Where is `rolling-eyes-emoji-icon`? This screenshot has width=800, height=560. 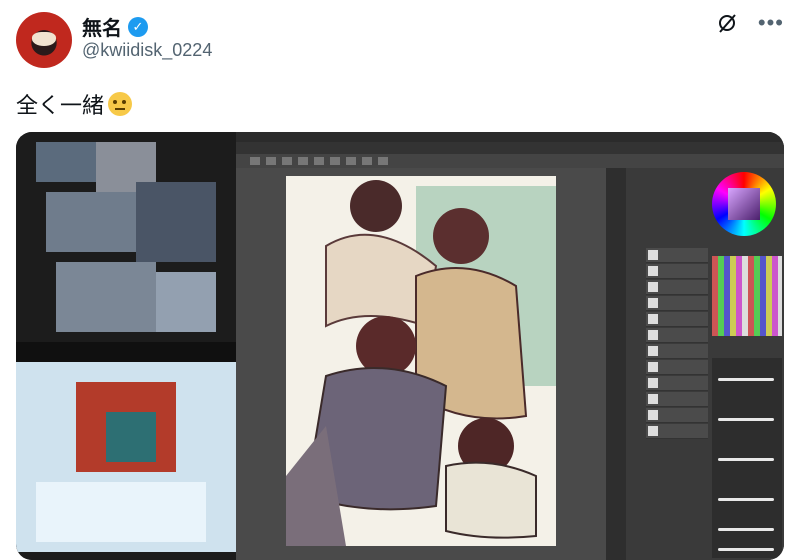
rolling-eyes-emoji-icon is located at coordinates (120, 104).